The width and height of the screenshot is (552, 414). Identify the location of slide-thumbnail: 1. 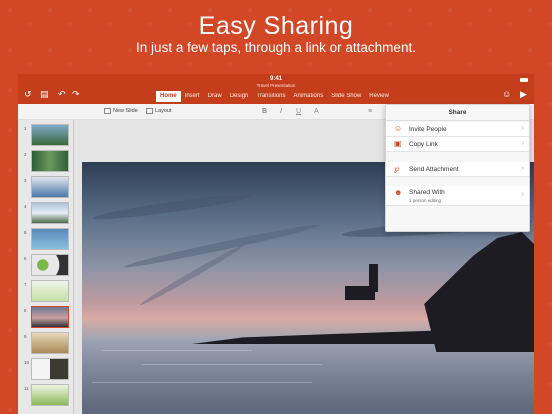
(47, 136).